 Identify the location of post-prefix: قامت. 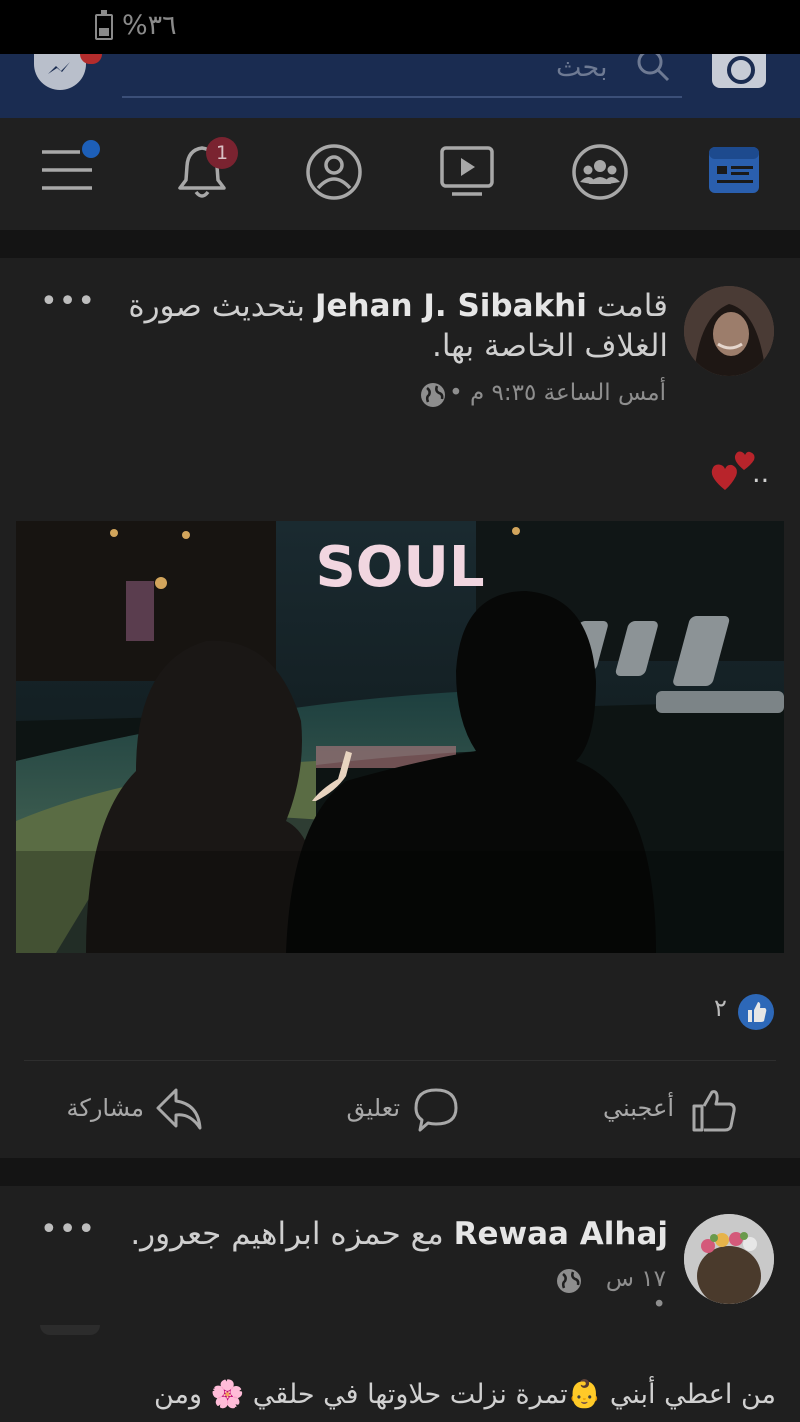
(632, 306).